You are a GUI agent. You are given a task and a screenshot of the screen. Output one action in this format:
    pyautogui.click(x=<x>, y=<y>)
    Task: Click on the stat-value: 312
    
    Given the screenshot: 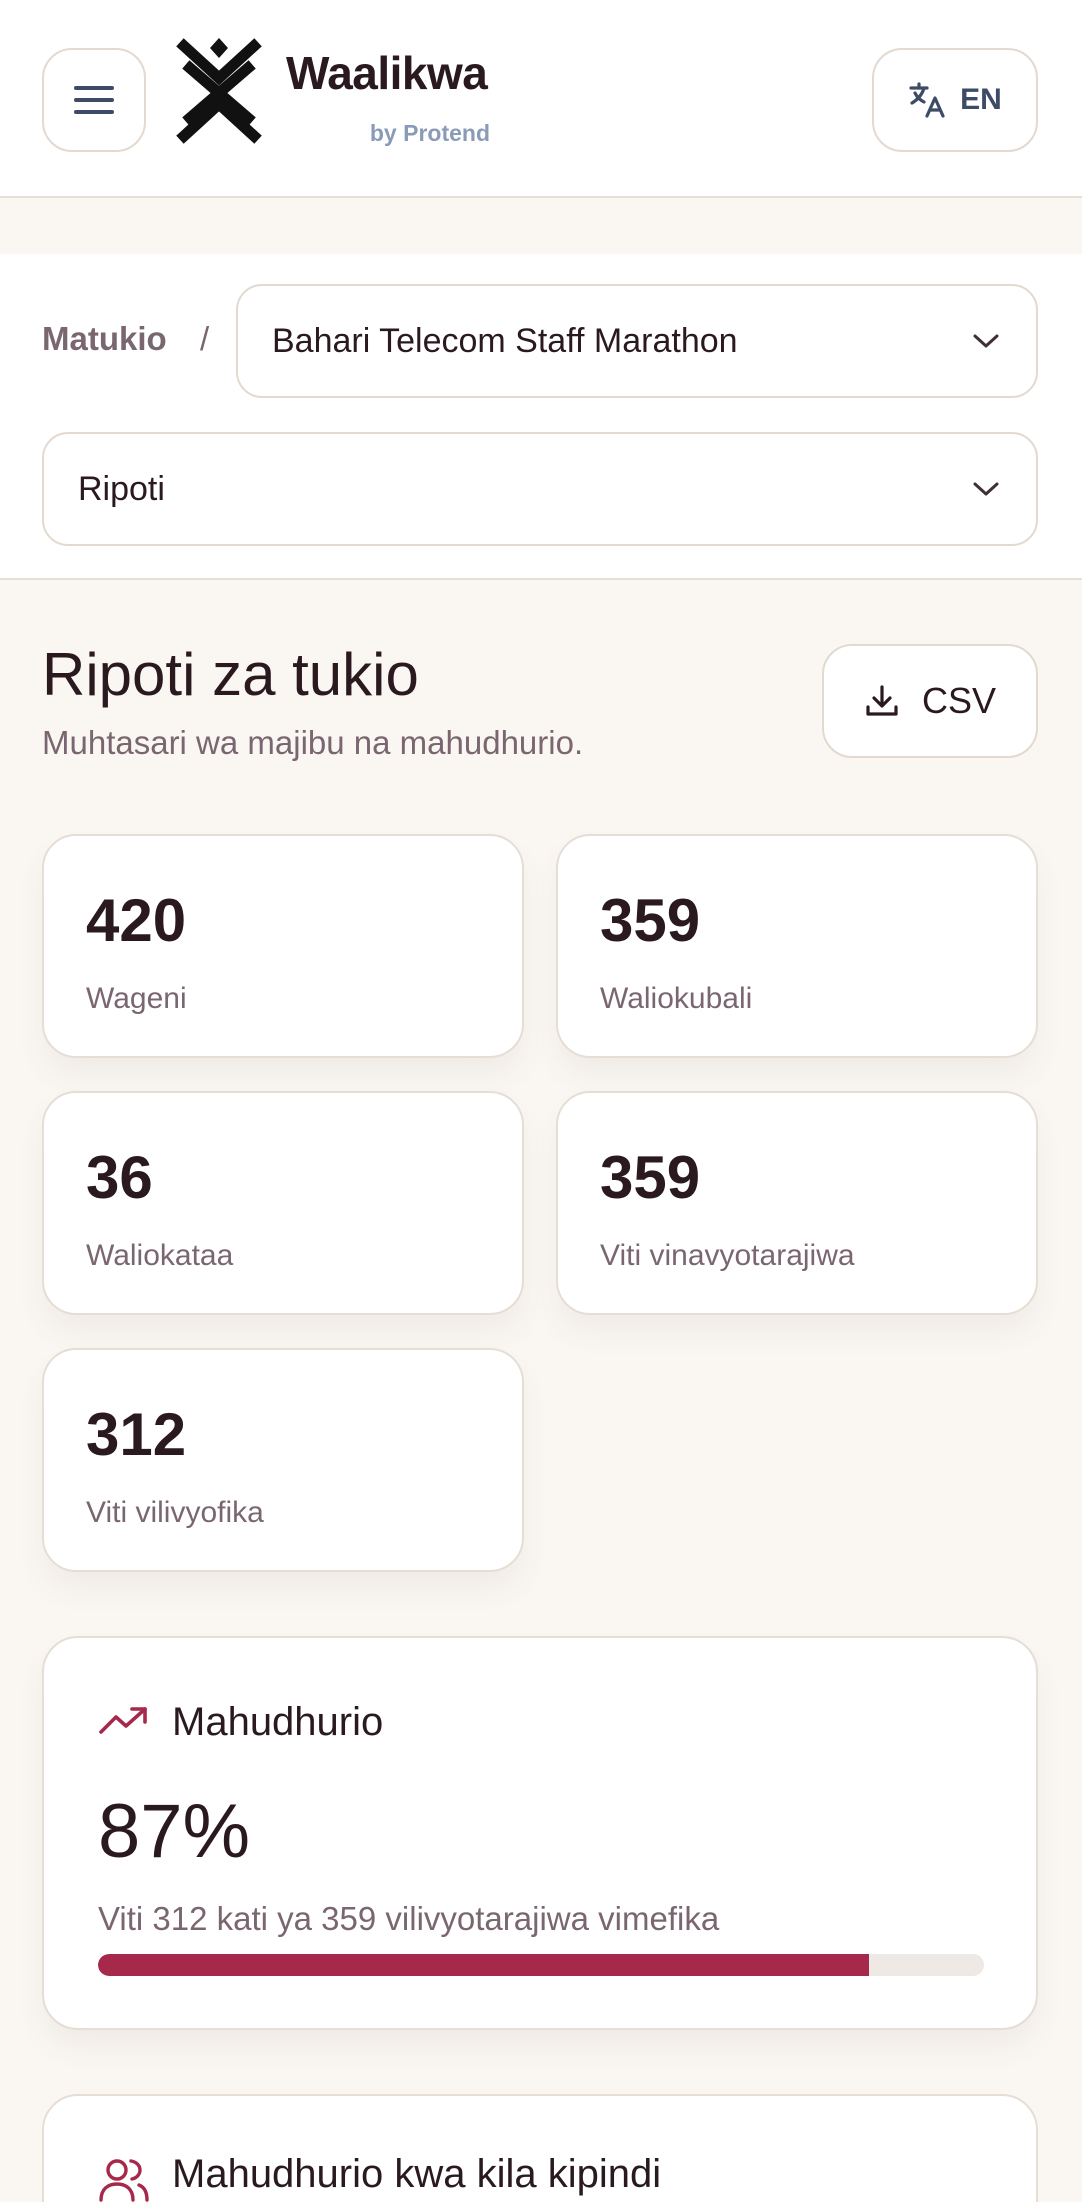 What is the action you would take?
    pyautogui.click(x=136, y=1434)
    